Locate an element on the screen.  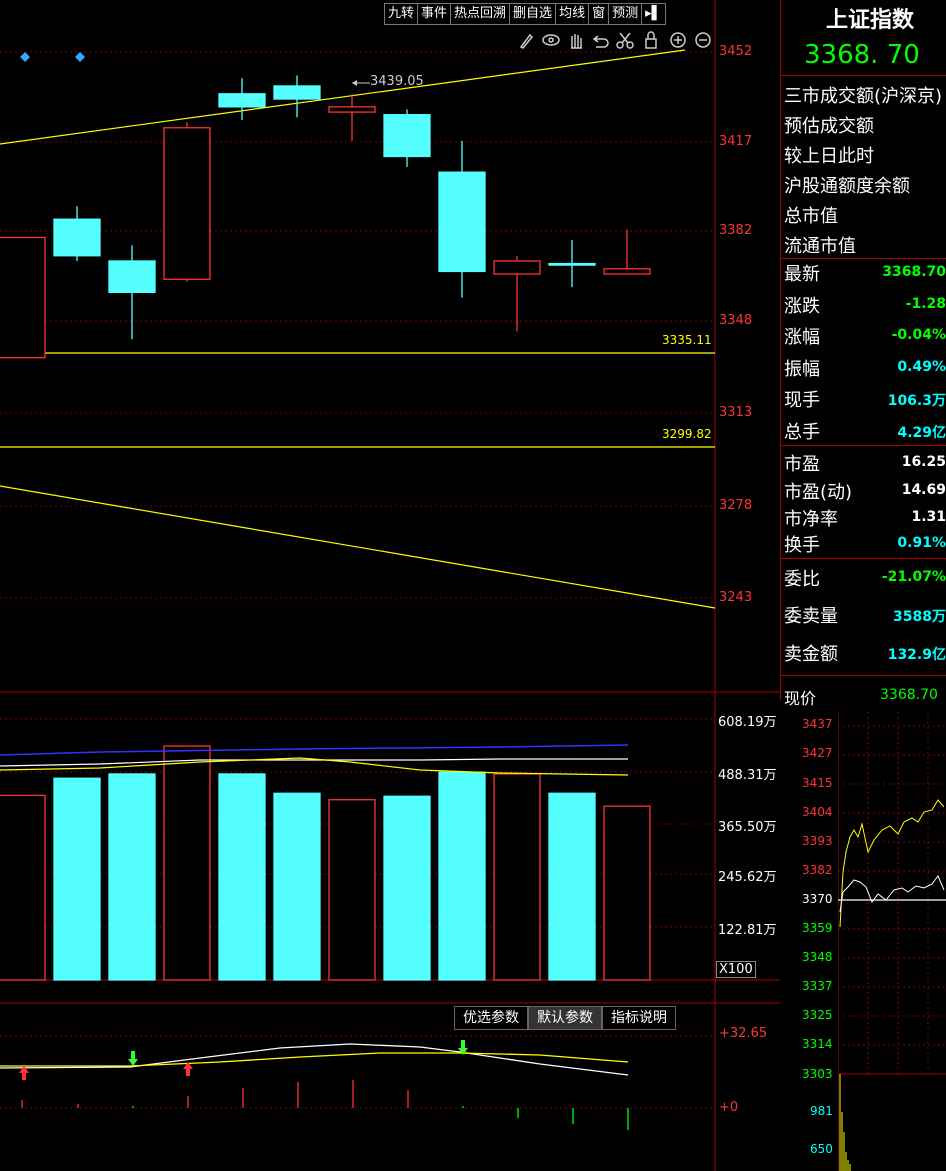
intraday-mini-chart is located at coordinates (892, 941).